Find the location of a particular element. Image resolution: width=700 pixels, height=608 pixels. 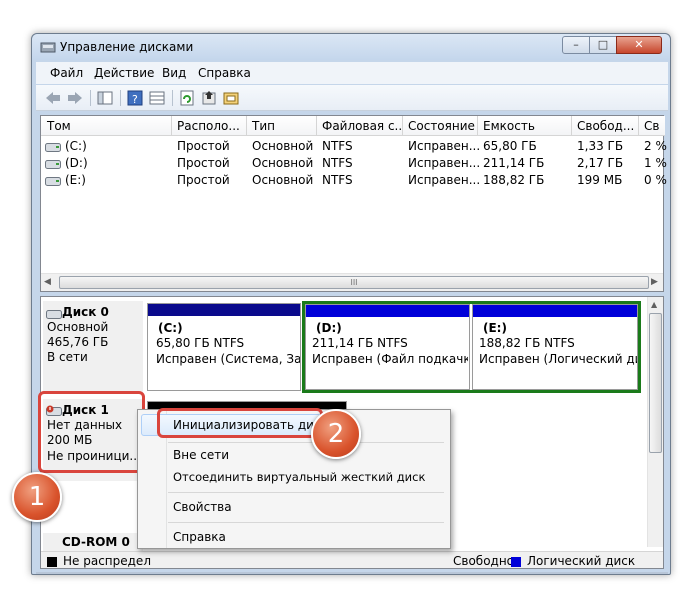

window-title: Управление дисками is located at coordinates (127, 47).